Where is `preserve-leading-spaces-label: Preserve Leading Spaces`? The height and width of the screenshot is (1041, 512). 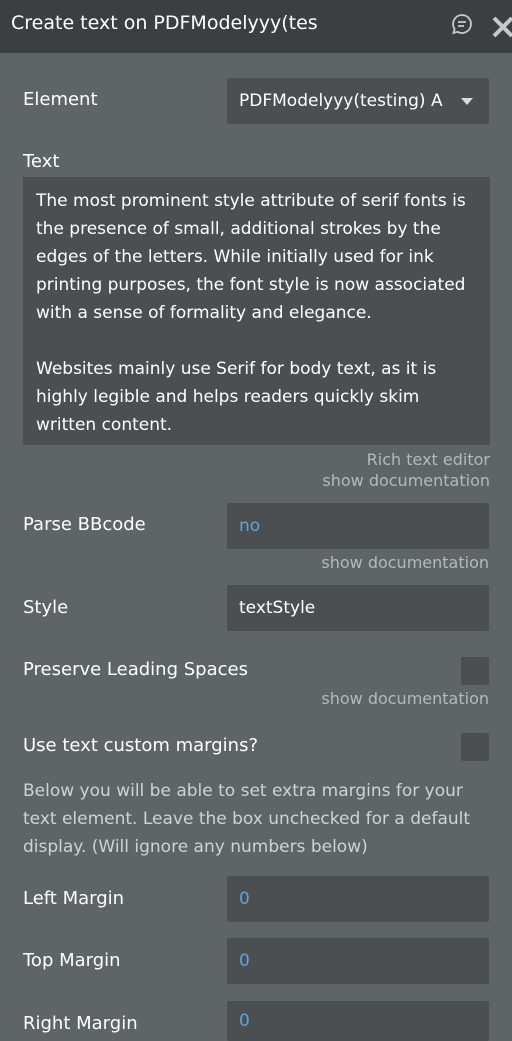 preserve-leading-spaces-label: Preserve Leading Spaces is located at coordinates (135, 669).